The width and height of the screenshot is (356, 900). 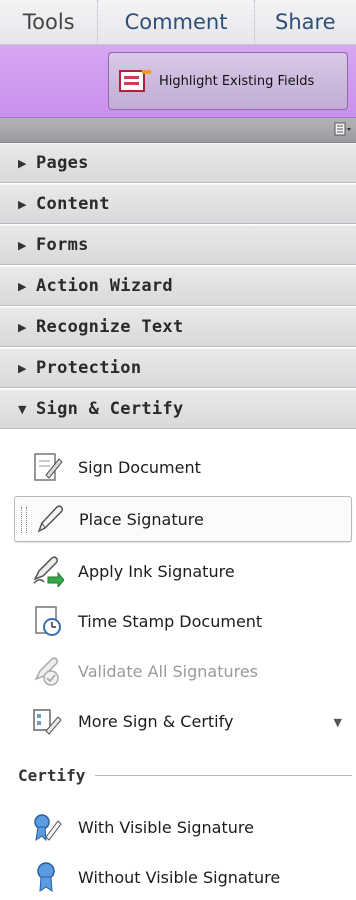 I want to click on certify-heading: Certify, so click(x=52, y=775).